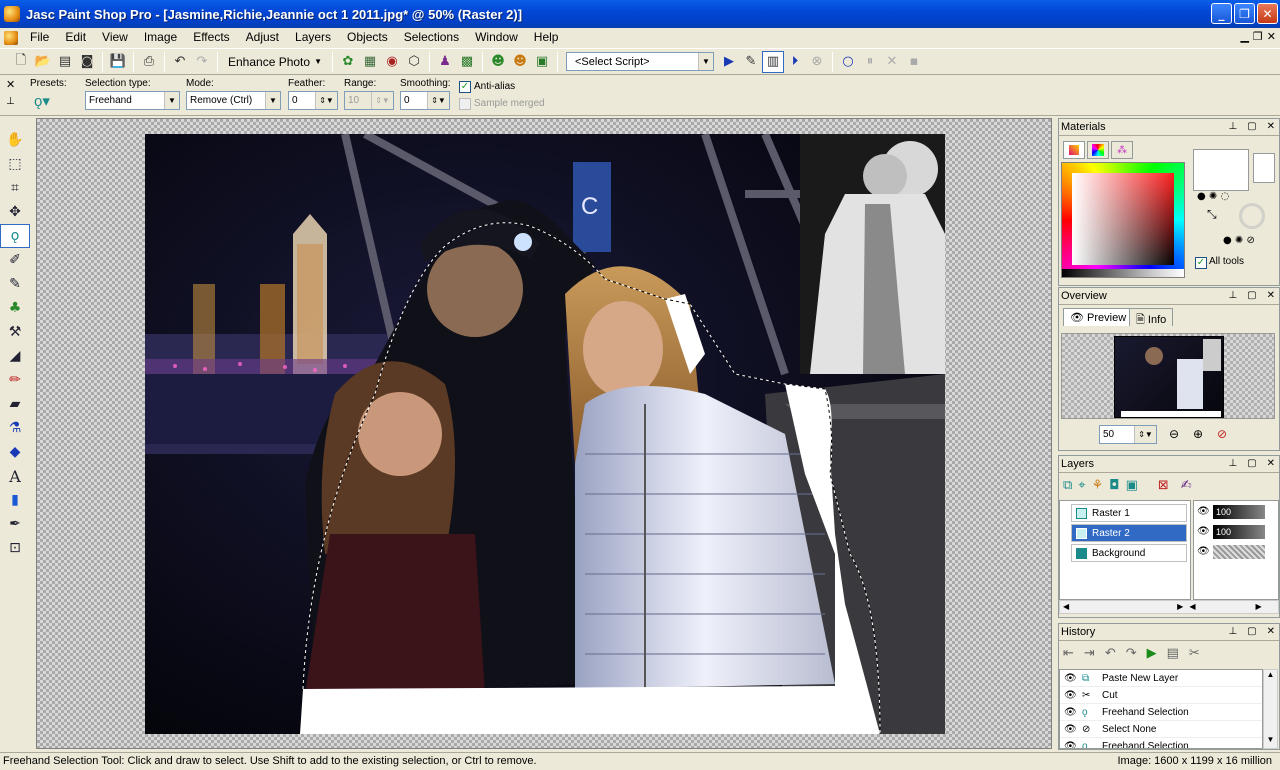  I want to click on undo-selected-icon: ⇤, so click(1068, 653).